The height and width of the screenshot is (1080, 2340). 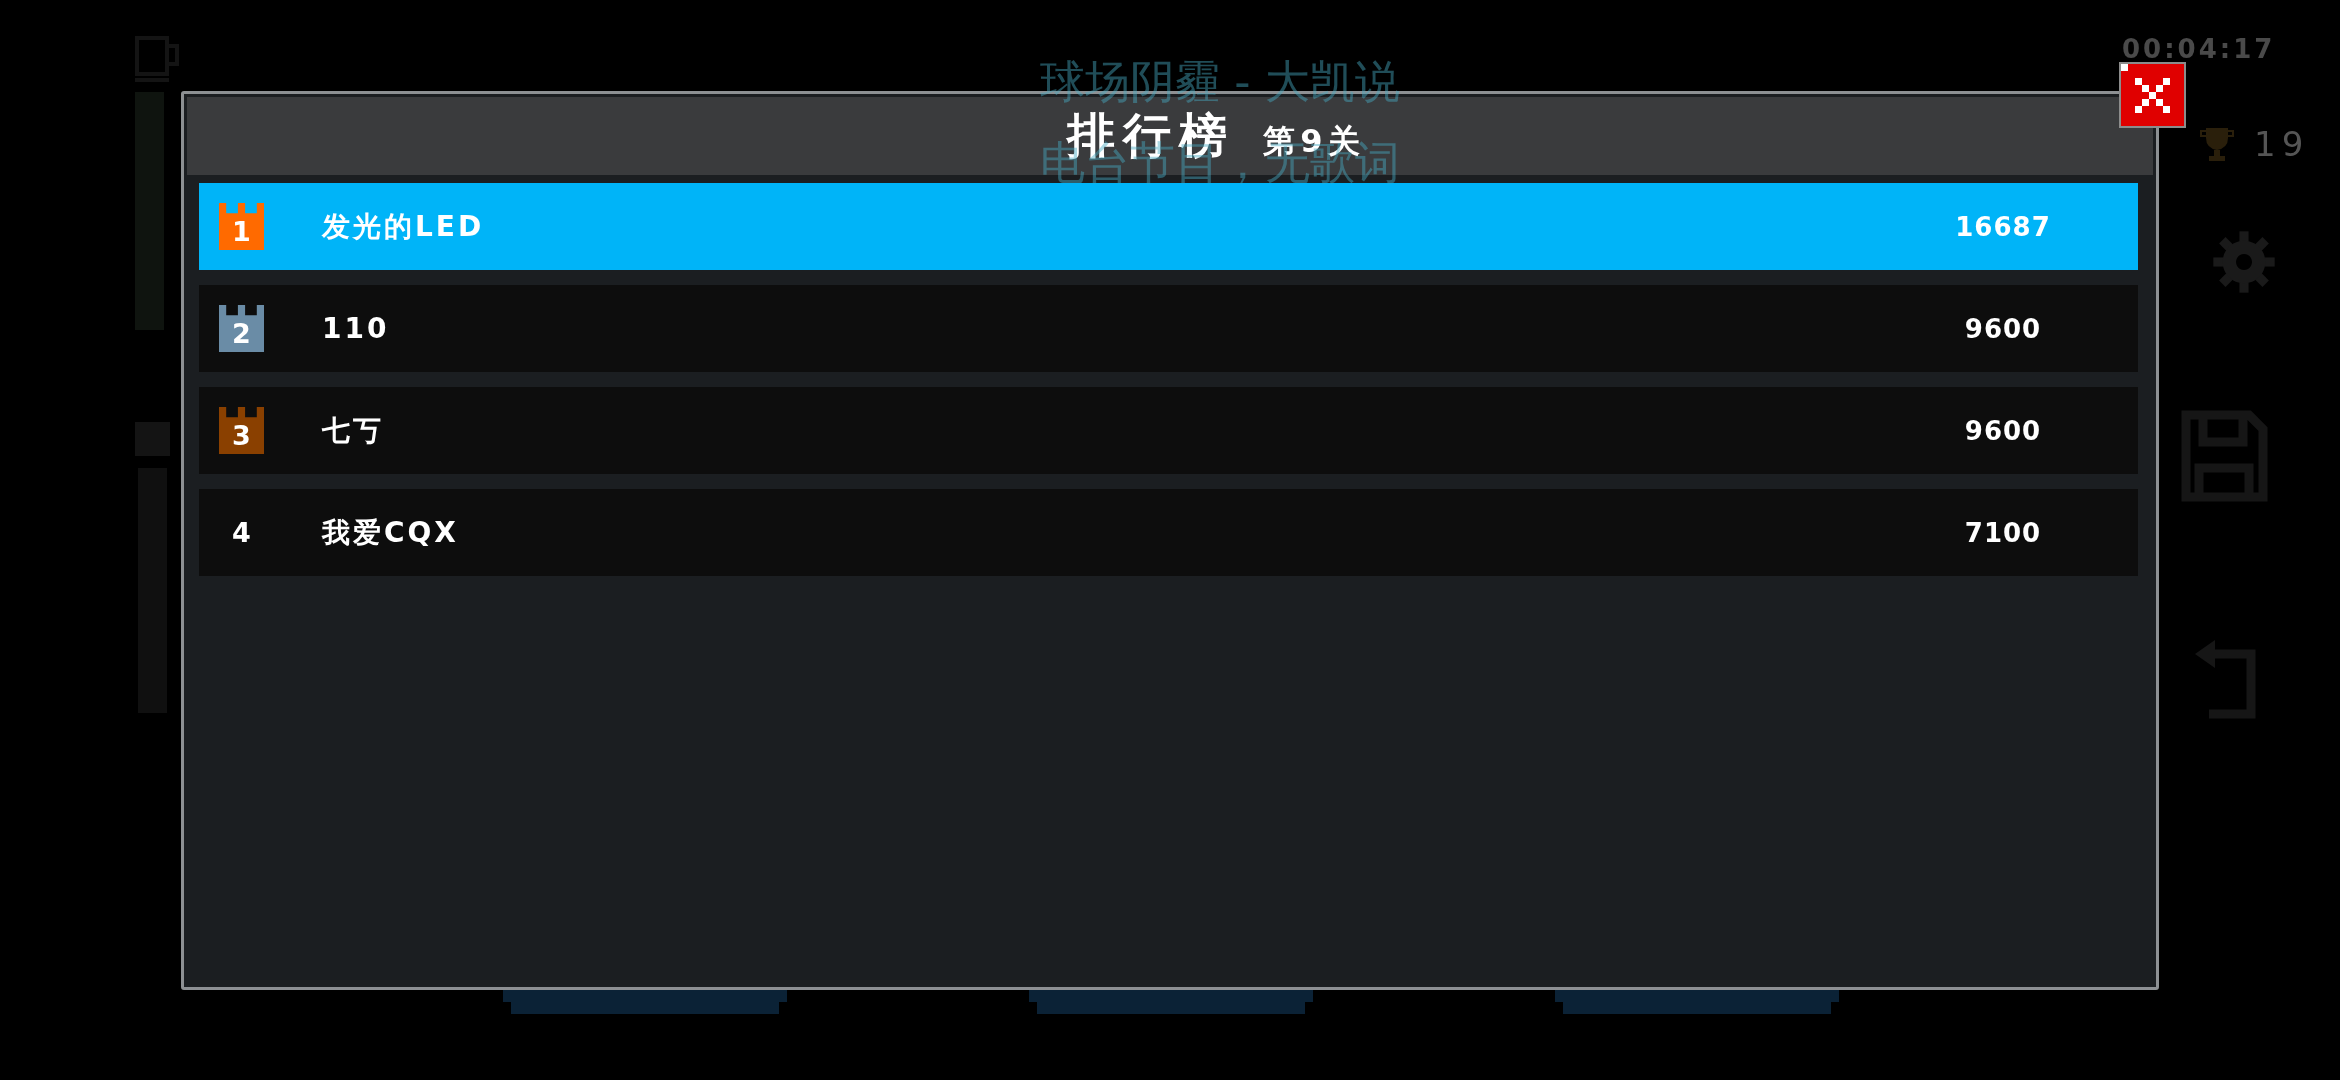 I want to click on close-icon, so click(x=2152, y=95).